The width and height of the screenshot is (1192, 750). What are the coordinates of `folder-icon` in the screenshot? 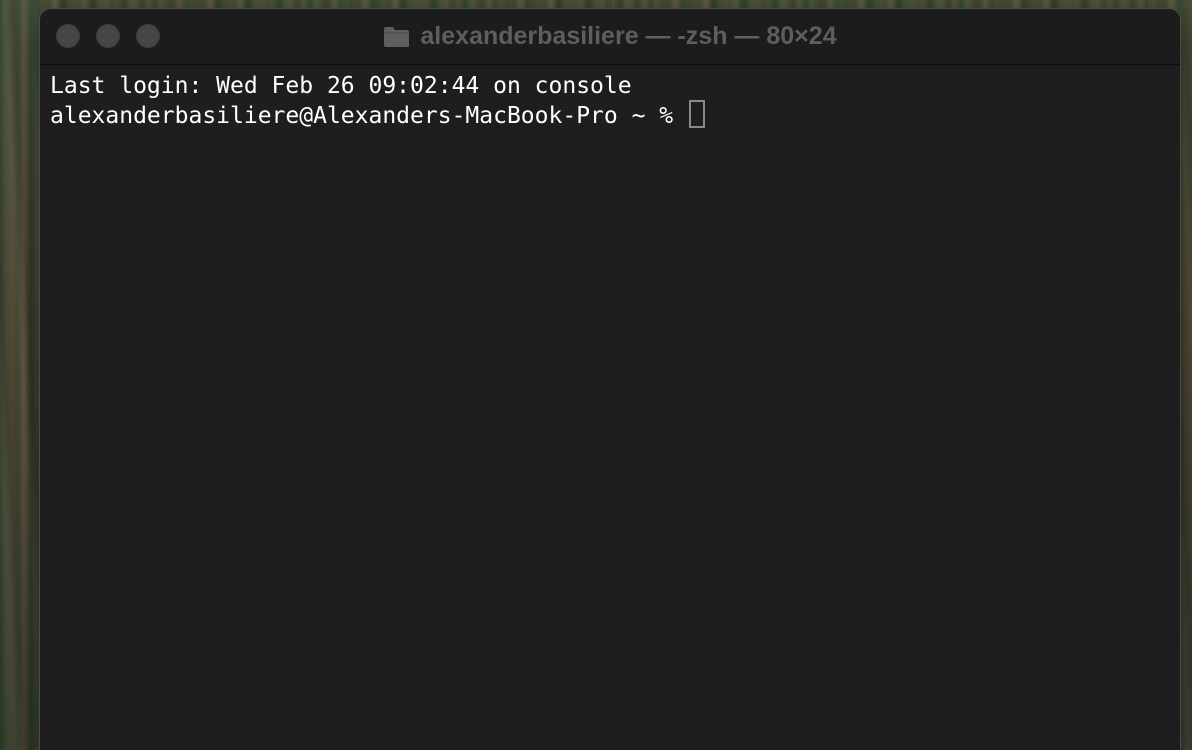 It's located at (397, 36).